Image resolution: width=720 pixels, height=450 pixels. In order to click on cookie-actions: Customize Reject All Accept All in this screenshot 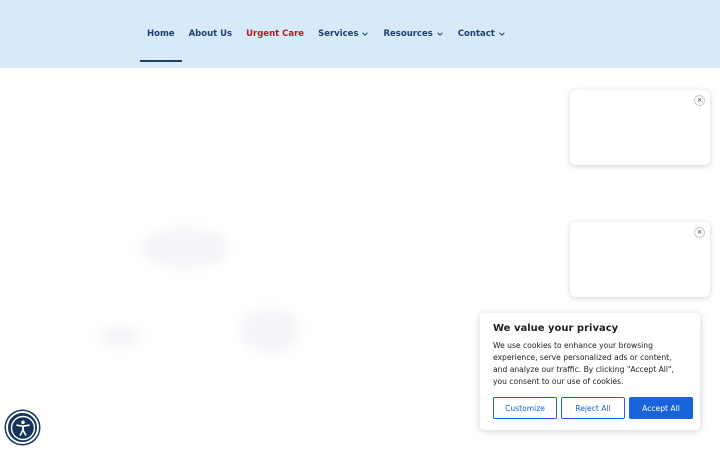, I will do `click(593, 408)`.